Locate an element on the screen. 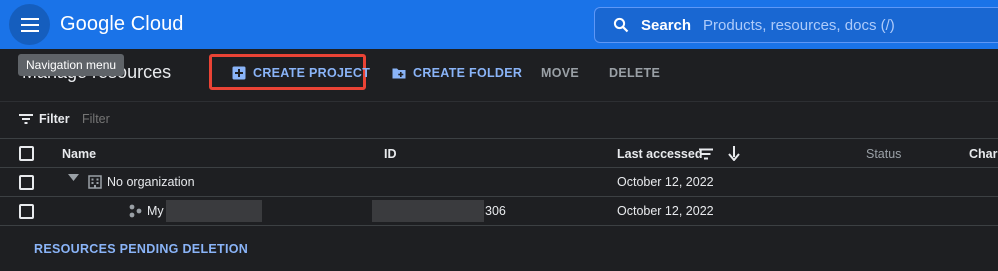  google-cloud-logo: Google Cloud is located at coordinates (122, 24).